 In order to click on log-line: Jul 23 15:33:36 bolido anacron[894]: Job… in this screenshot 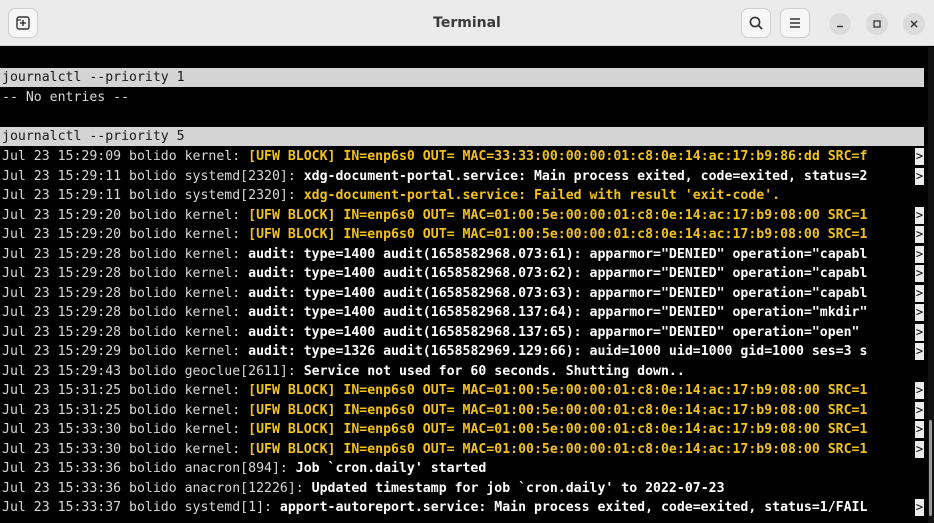, I will do `click(244, 468)`.